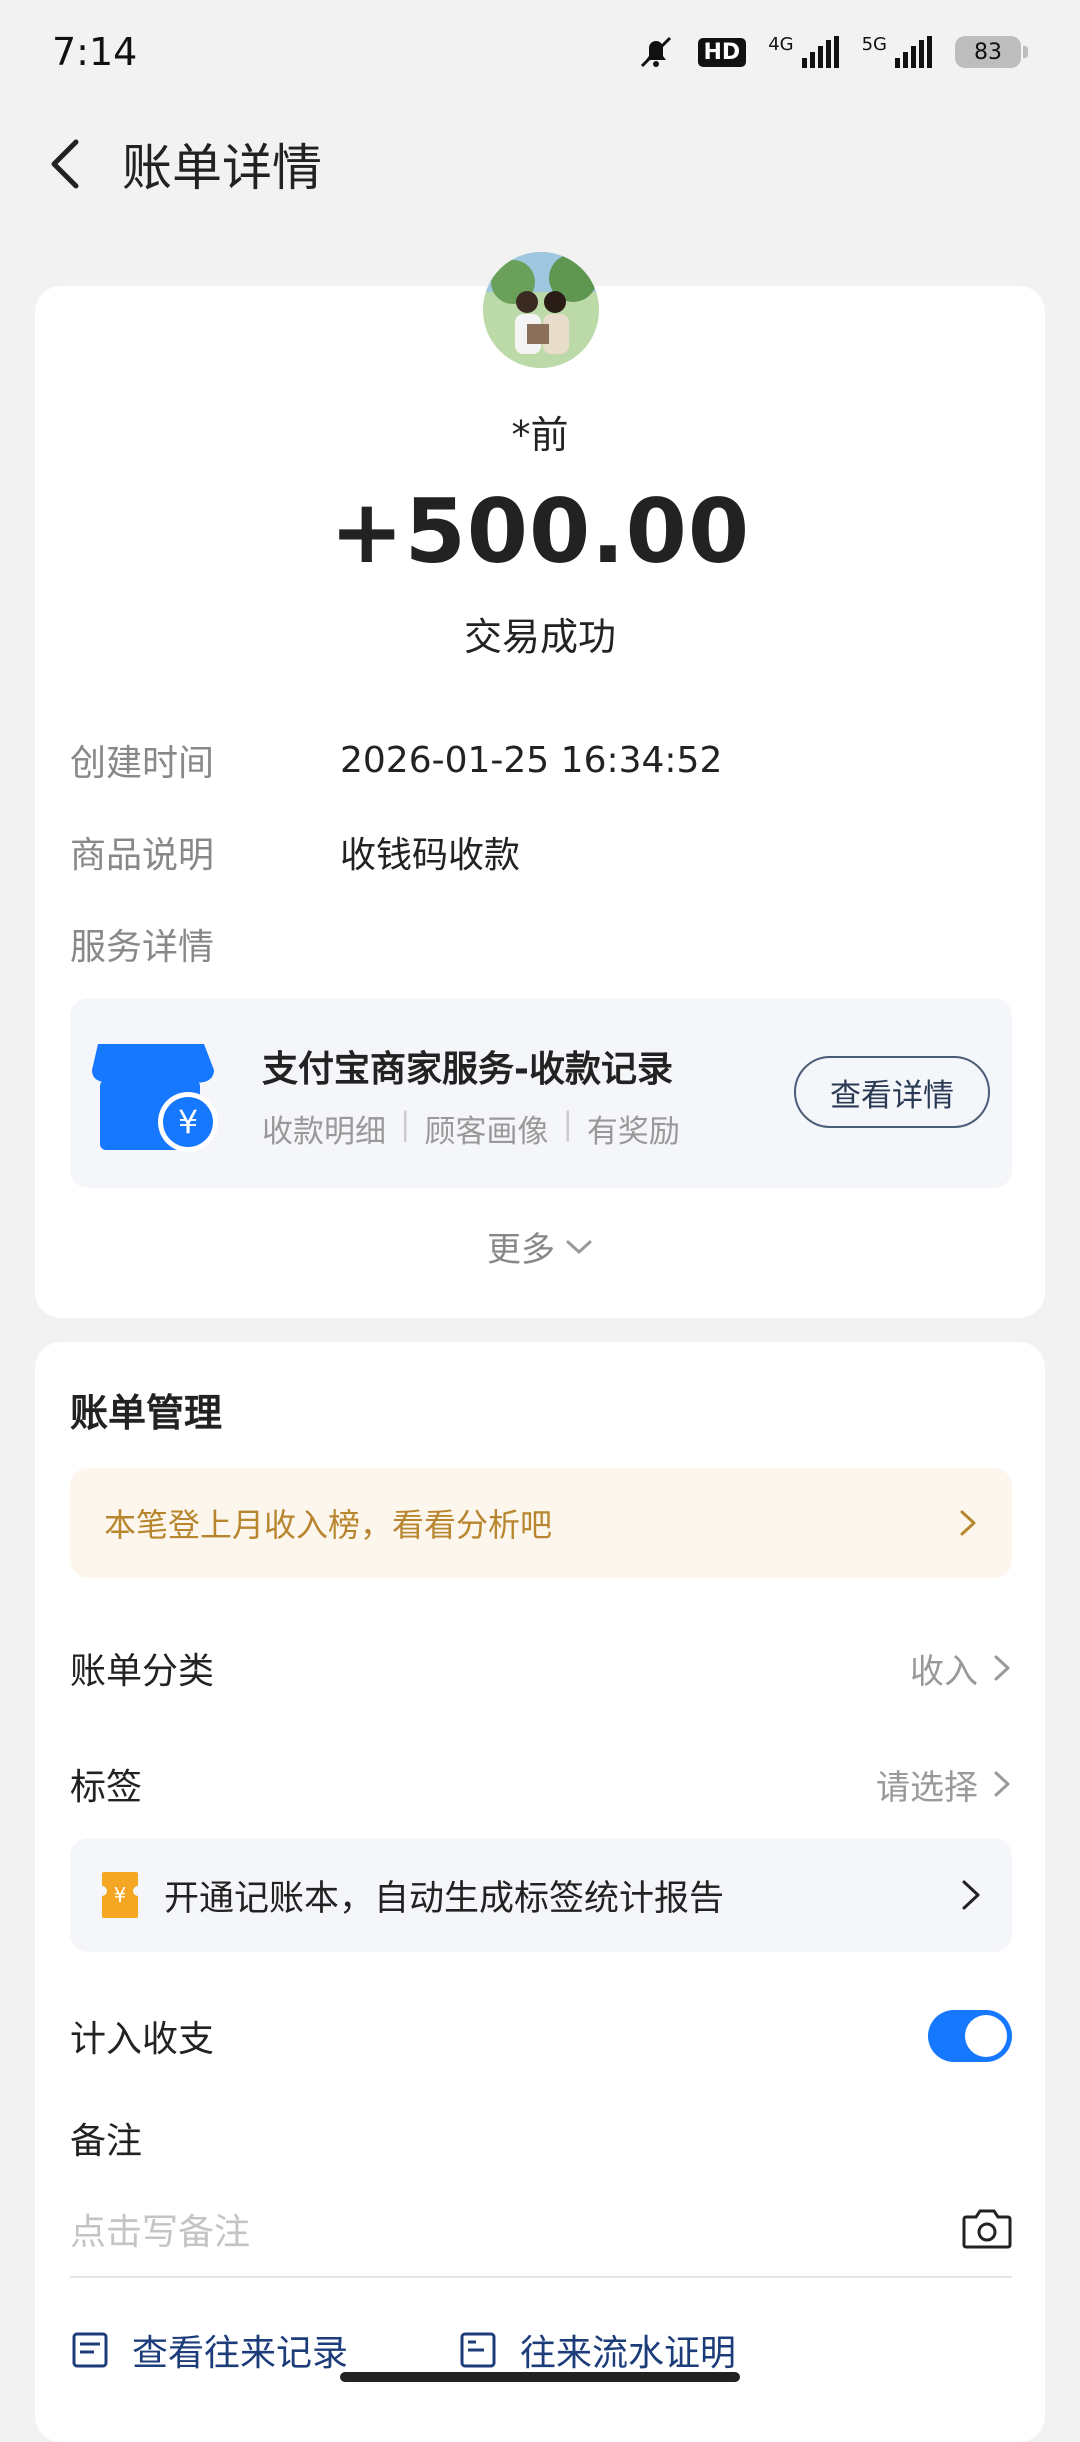  I want to click on status-time: 7:14, so click(95, 52).